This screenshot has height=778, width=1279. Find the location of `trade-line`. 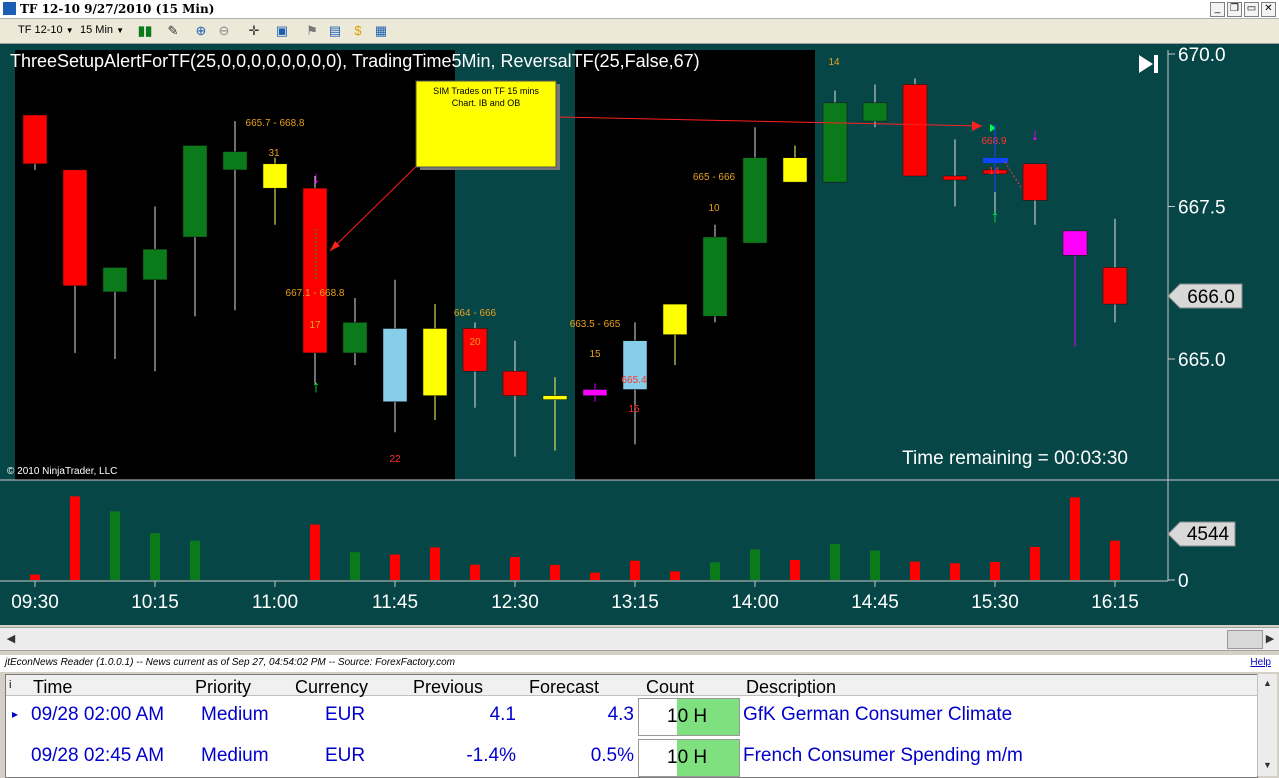

trade-line is located at coordinates (1013, 175).